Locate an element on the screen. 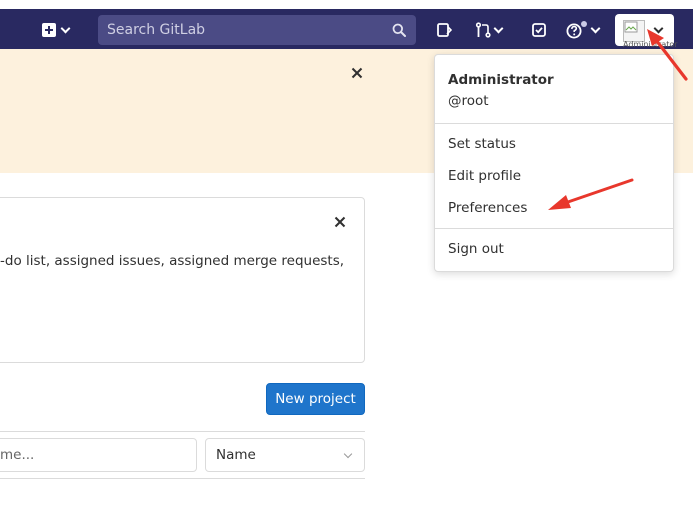  issues-button is located at coordinates (444, 30).